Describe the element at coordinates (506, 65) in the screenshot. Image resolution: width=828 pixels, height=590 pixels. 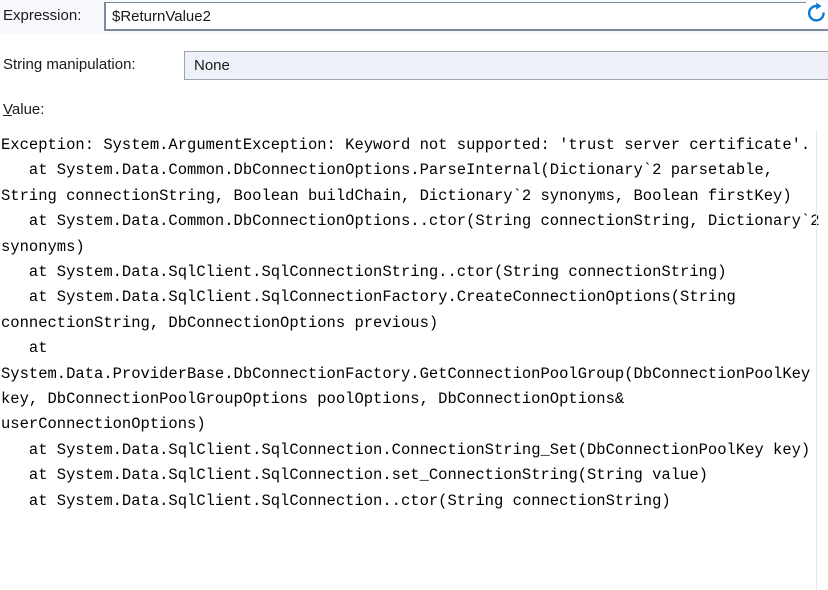
I see `string-manipulation-dropdown: None` at that location.